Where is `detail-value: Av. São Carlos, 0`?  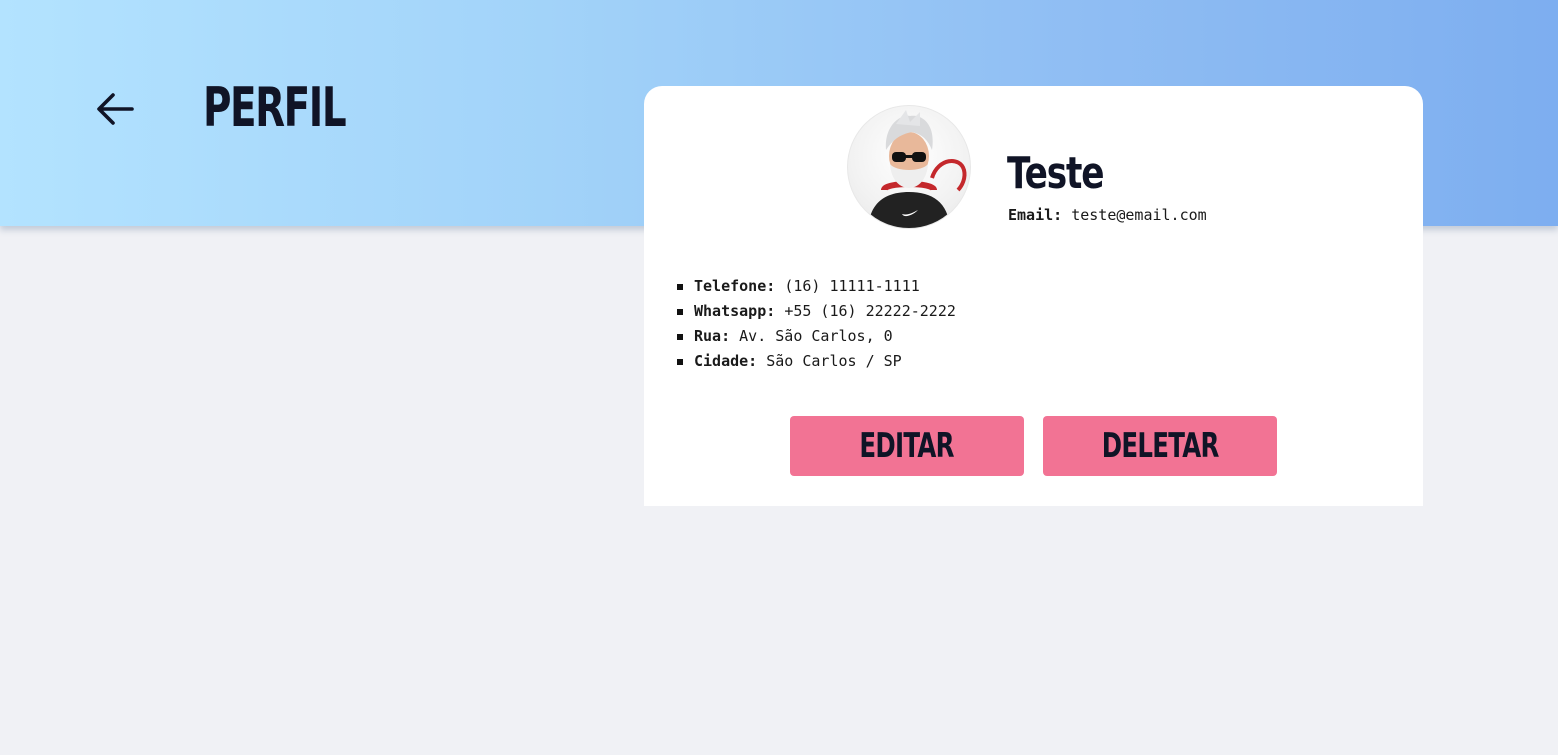
detail-value: Av. São Carlos, 0 is located at coordinates (816, 336).